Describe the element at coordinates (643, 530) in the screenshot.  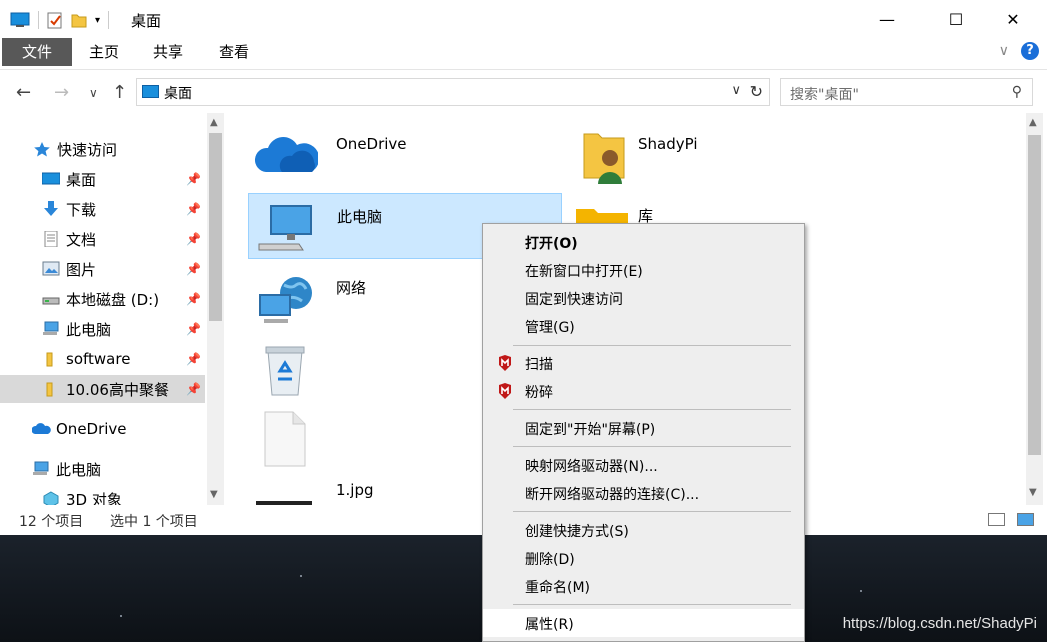
I see `menu-item-create-shortcut: 创建快捷方式(S)` at that location.